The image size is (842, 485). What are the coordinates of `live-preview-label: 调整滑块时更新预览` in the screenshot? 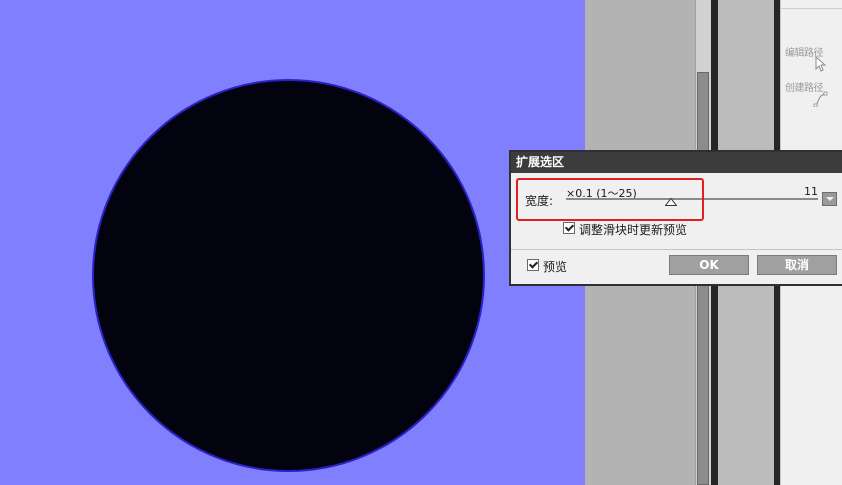 It's located at (633, 230).